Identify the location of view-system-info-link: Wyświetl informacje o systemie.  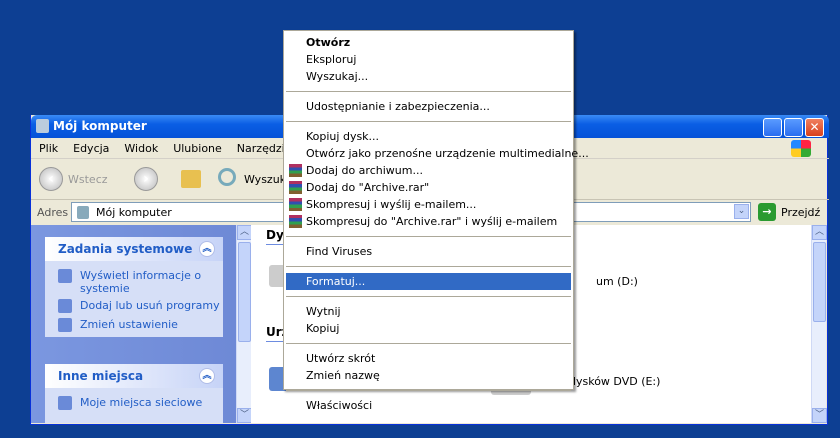
(134, 282).